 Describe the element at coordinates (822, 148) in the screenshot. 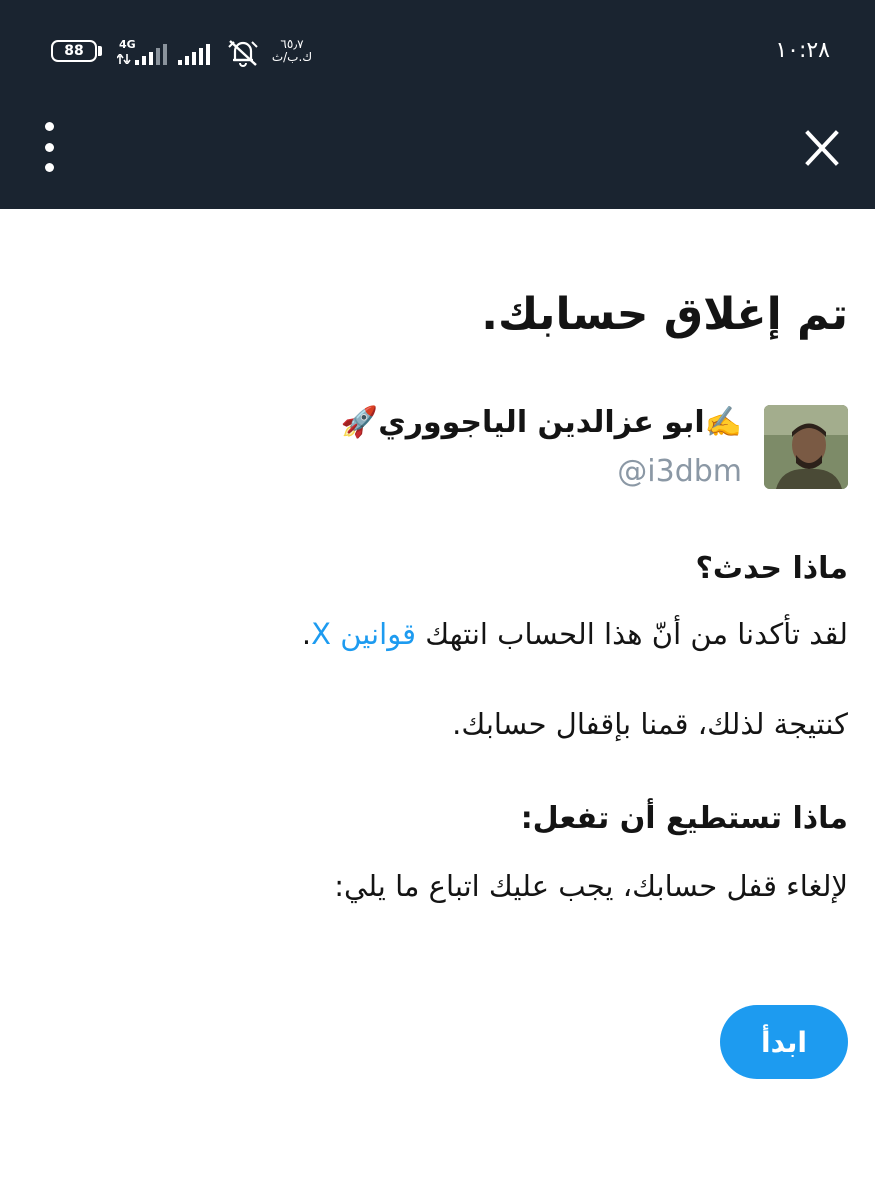

I see `x-close-icon` at that location.